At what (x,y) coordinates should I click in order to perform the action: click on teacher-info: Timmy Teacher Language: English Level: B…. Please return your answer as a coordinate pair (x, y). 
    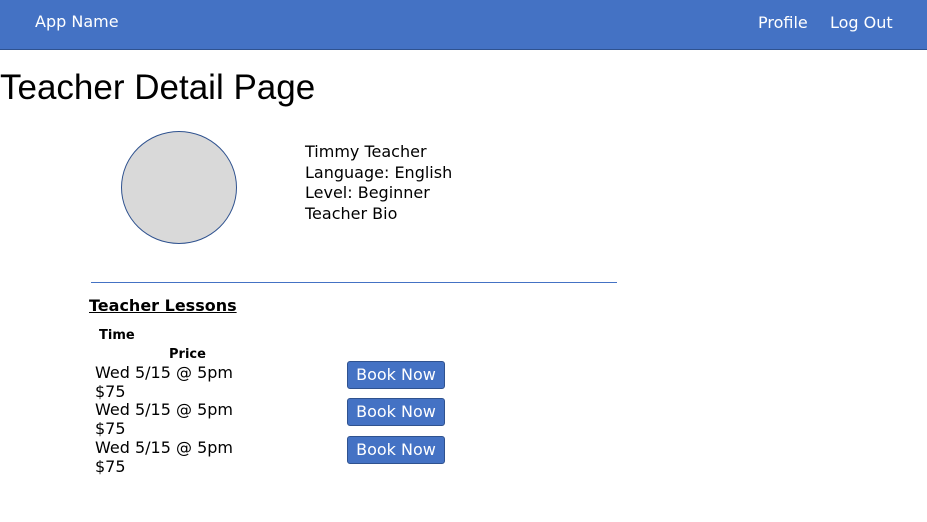
    Looking at the image, I should click on (378, 183).